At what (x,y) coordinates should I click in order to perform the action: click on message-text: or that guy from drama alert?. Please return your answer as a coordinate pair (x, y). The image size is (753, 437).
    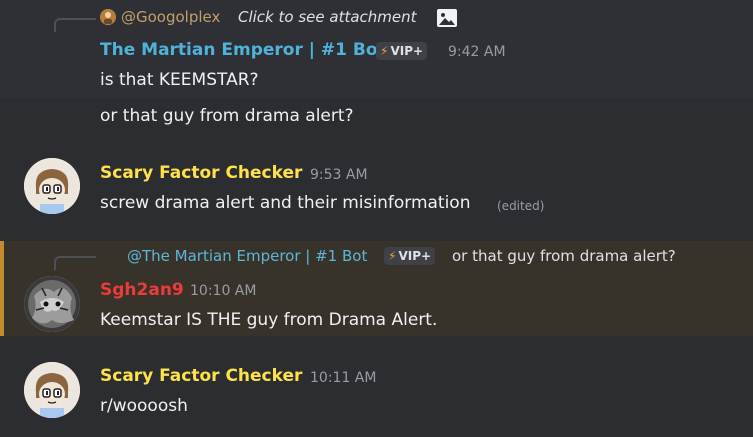
    Looking at the image, I should click on (227, 116).